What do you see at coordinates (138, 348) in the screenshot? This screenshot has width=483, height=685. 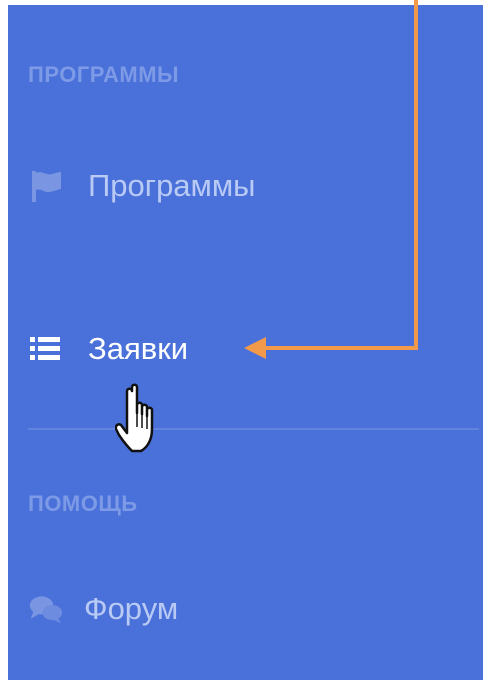 I see `sidebar-item-label: Заявки` at bounding box center [138, 348].